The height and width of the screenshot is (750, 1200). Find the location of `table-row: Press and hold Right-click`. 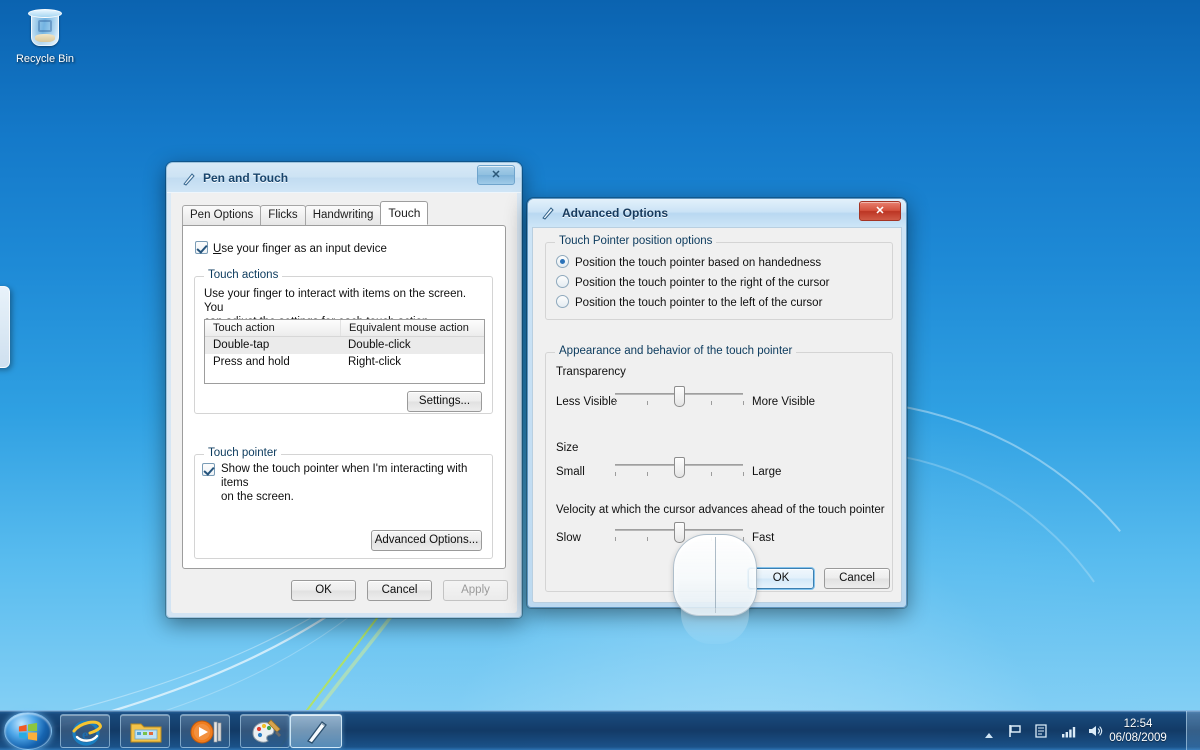

table-row: Press and hold Right-click is located at coordinates (344, 362).